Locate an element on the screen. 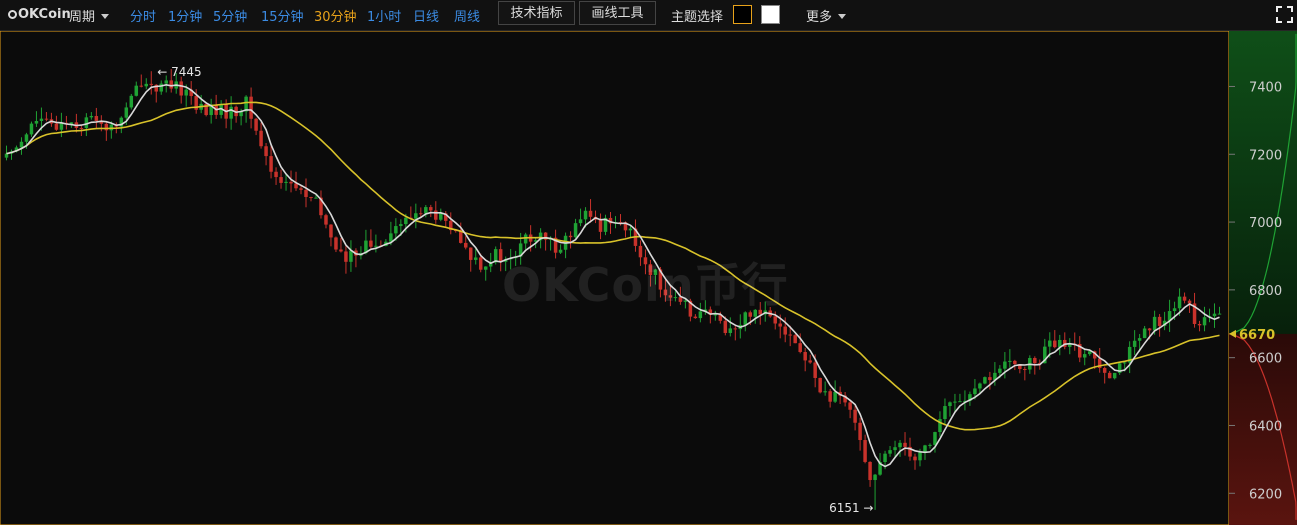 The image size is (1297, 525). more-dropdown: 更多 is located at coordinates (826, 15).